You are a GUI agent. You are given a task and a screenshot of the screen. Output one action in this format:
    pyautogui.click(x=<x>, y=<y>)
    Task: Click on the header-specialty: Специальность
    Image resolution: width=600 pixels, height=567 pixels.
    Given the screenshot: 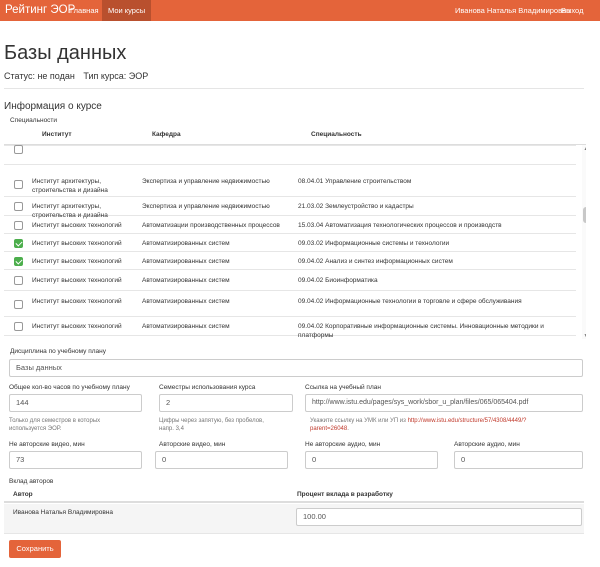 What is the action you would take?
    pyautogui.click(x=336, y=134)
    